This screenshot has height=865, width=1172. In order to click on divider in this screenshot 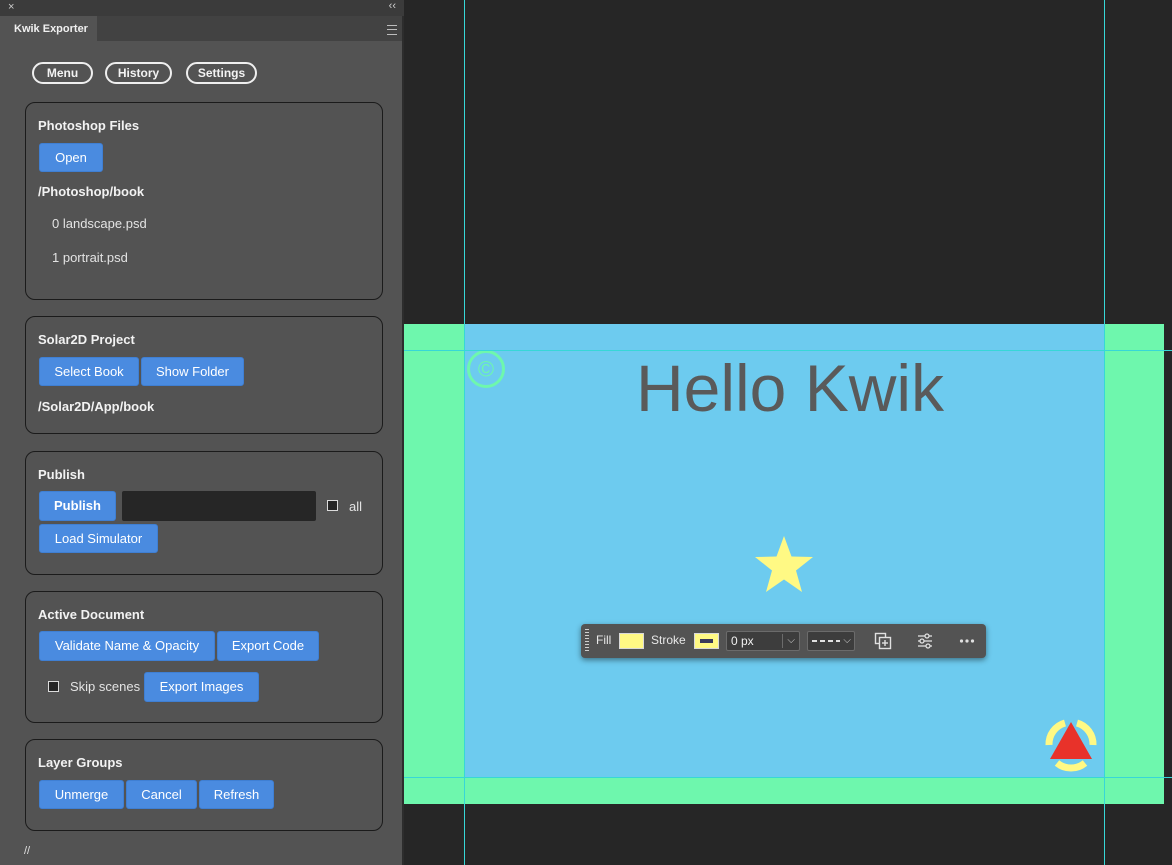, I will do `click(782, 641)`.